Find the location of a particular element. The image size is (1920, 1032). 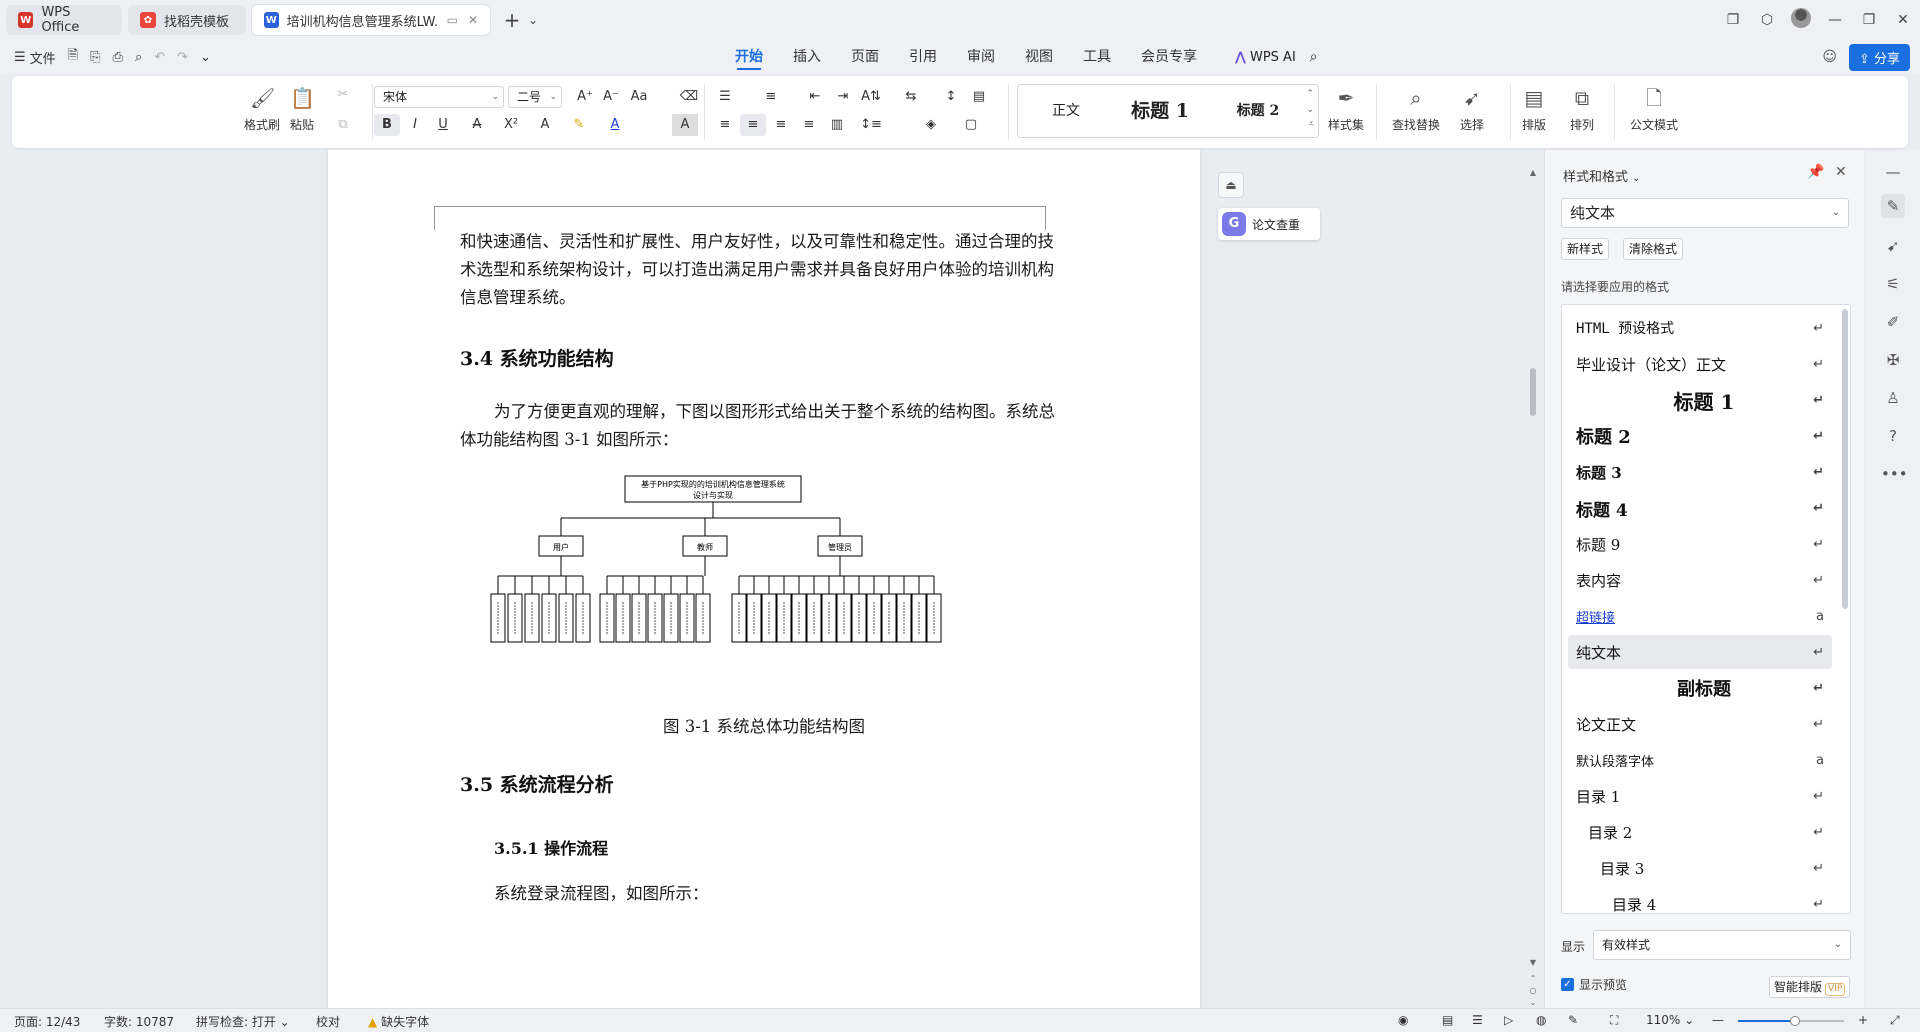

shrink-font-icon: A⁻ is located at coordinates (611, 97).